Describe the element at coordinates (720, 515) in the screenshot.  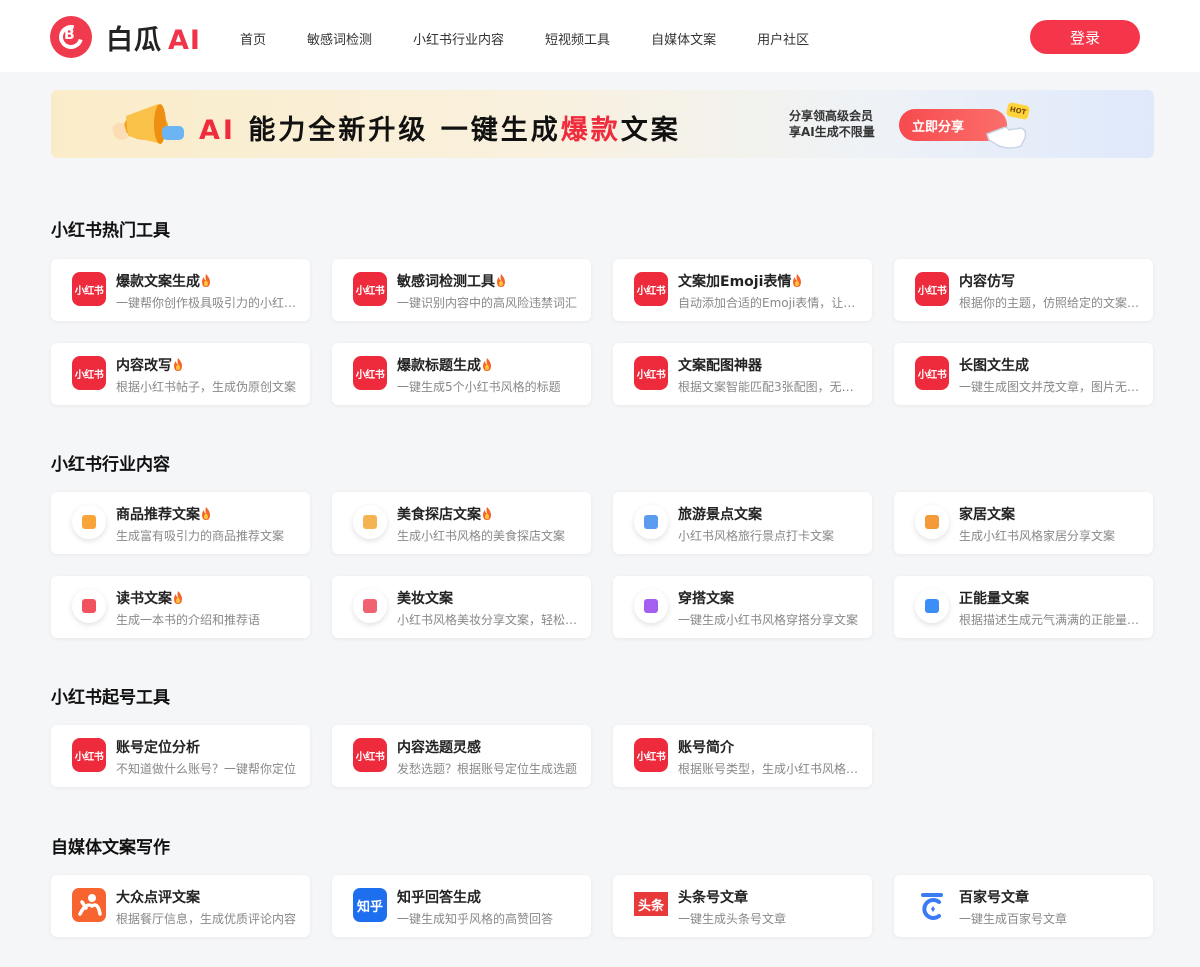
I see `card-title: 旅游景点文案` at that location.